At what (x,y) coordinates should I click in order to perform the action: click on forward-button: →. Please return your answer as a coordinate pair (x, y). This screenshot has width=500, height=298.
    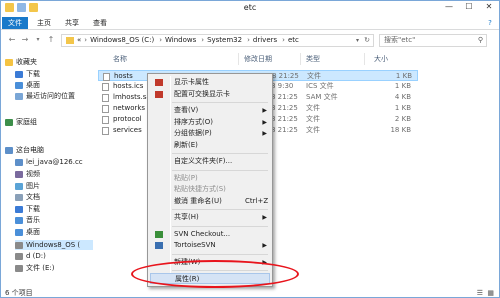
    Looking at the image, I should click on (25, 40).